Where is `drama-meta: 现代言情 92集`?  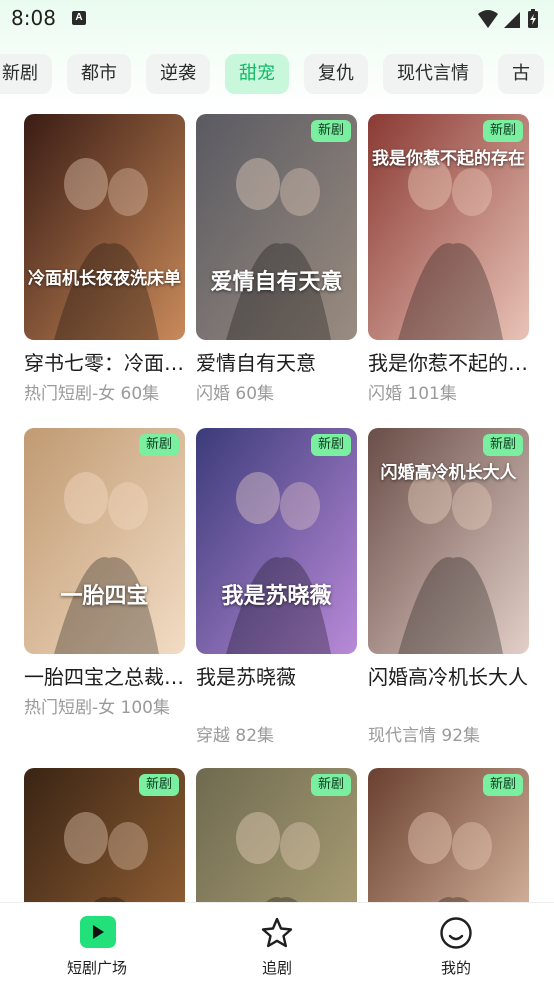 drama-meta: 现代言情 92集 is located at coordinates (424, 736).